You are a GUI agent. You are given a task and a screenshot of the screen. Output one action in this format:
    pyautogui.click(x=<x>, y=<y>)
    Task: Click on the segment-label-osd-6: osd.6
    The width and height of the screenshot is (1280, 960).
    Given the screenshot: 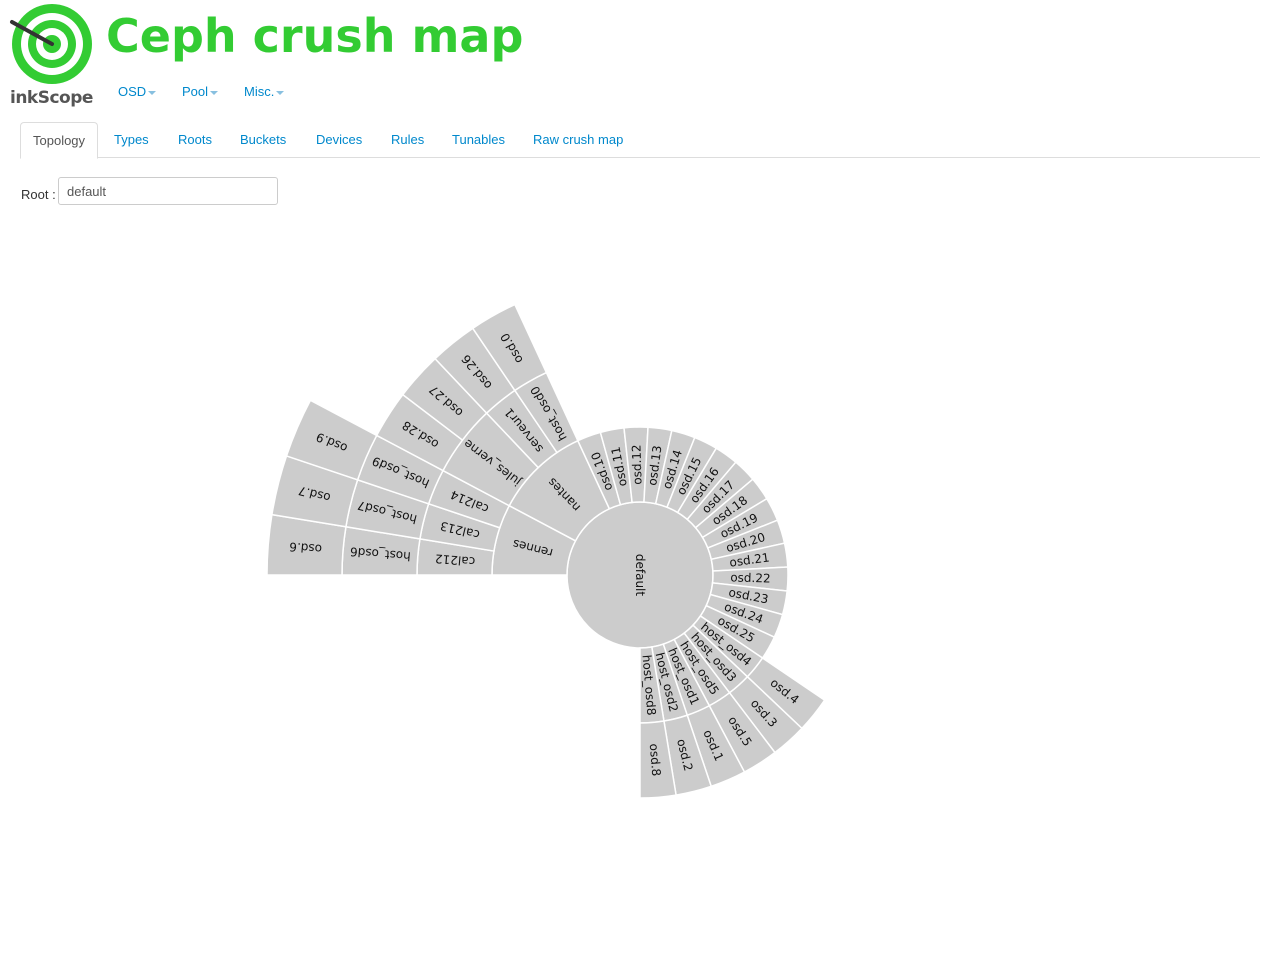 What is the action you would take?
    pyautogui.click(x=306, y=547)
    